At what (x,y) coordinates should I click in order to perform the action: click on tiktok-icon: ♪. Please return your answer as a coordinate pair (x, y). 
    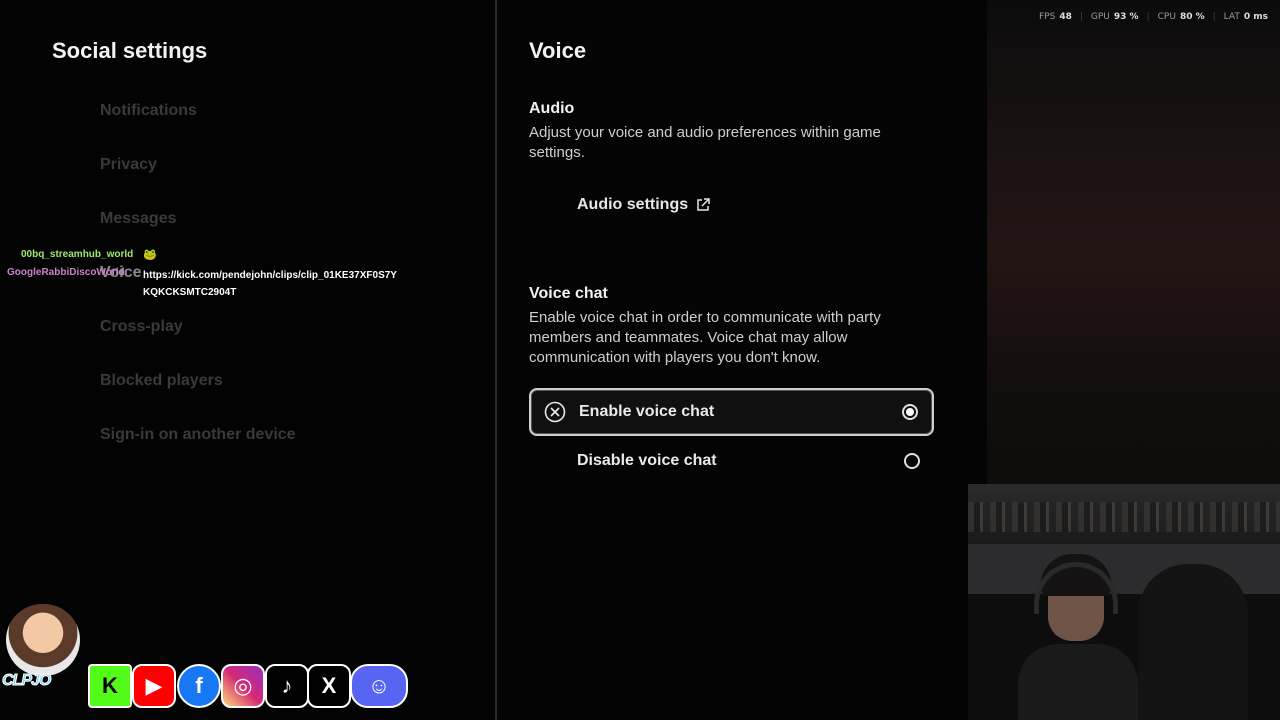
    Looking at the image, I should click on (287, 686).